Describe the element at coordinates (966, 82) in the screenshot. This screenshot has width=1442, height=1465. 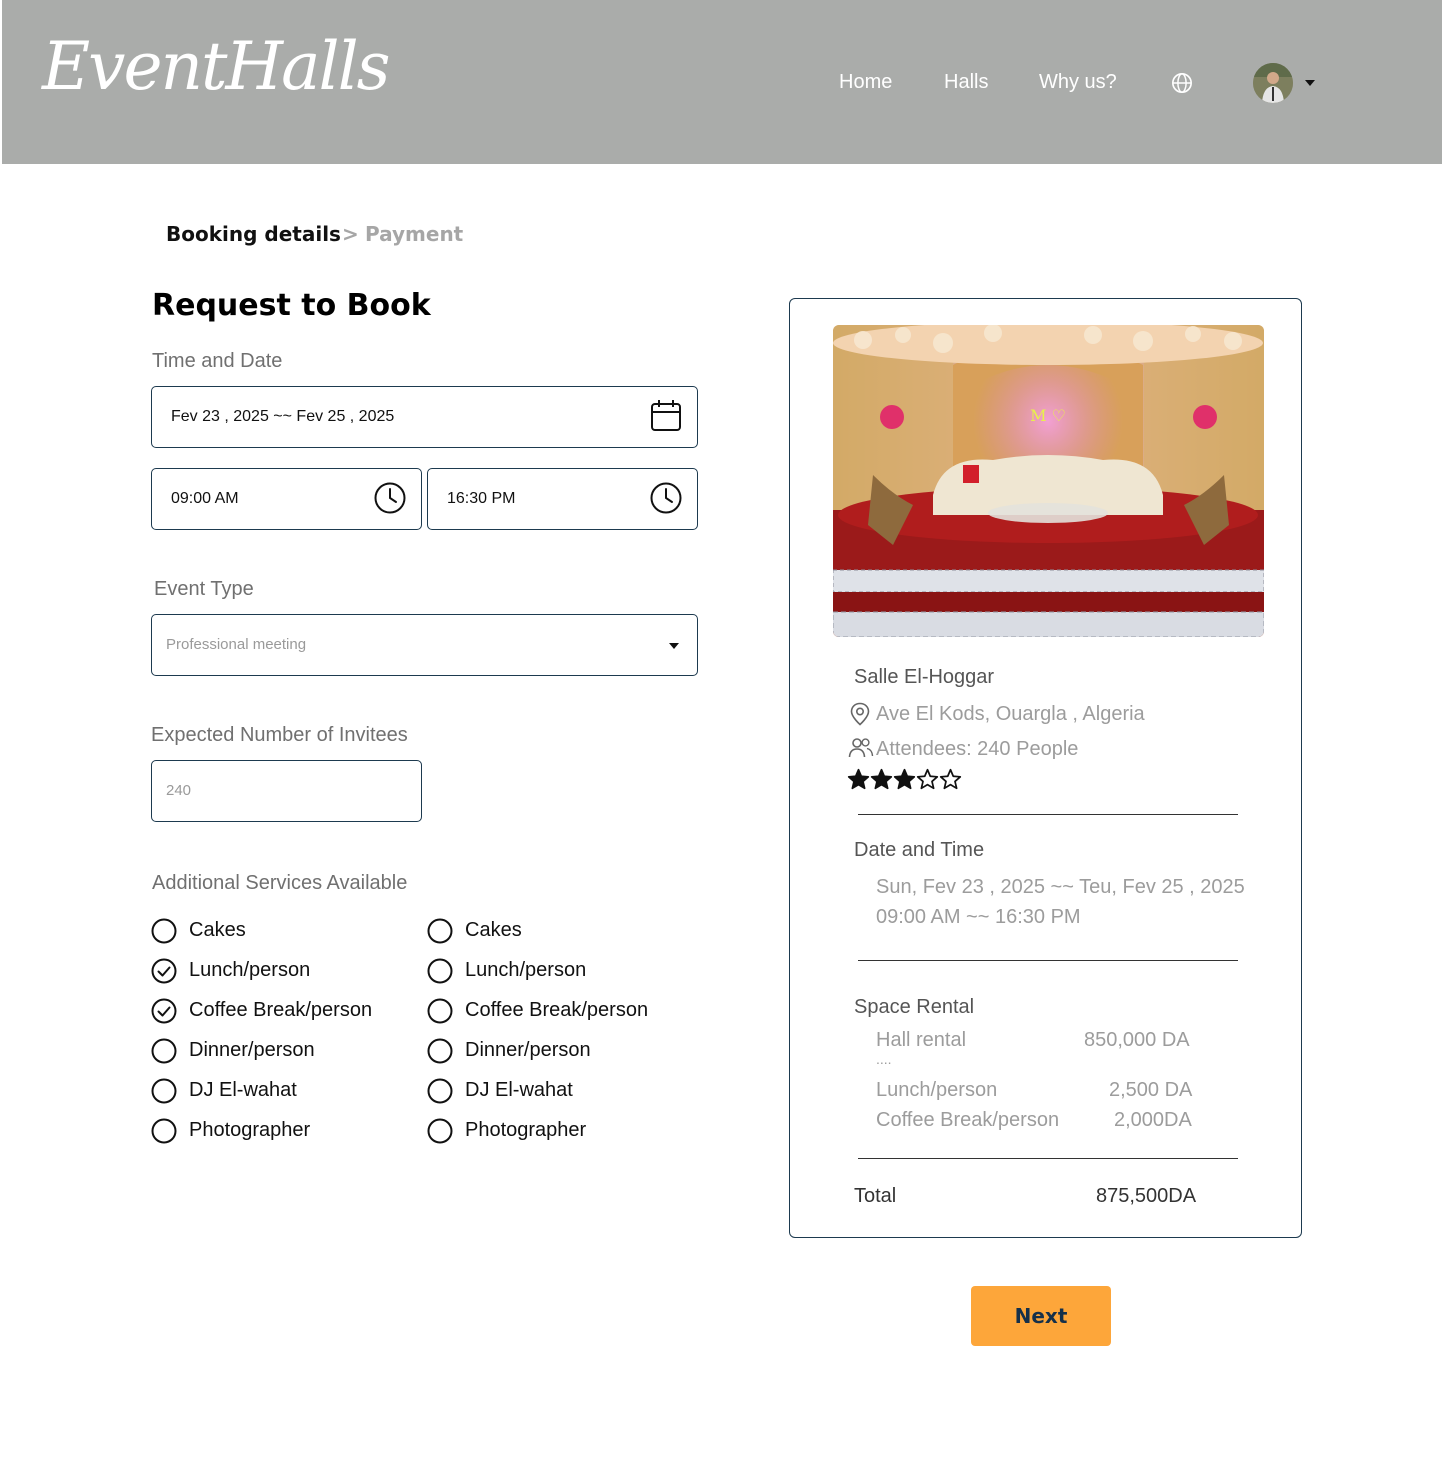
I see `nav-halls-link: Halls` at that location.